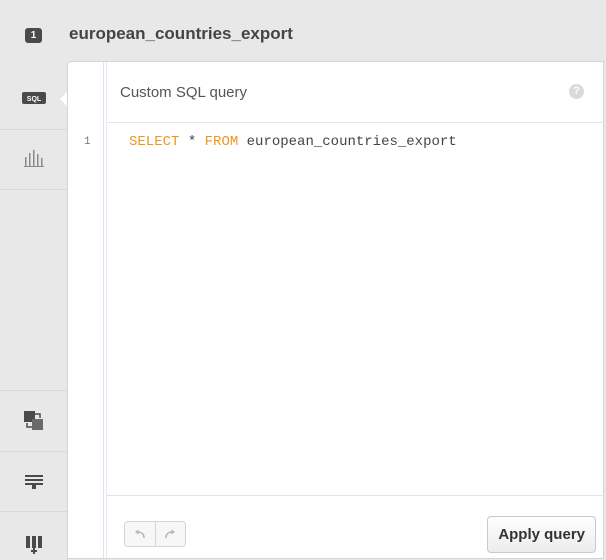 The image size is (606, 560). What do you see at coordinates (355, 92) in the screenshot?
I see `panel-header: Custom SQL query ?` at bounding box center [355, 92].